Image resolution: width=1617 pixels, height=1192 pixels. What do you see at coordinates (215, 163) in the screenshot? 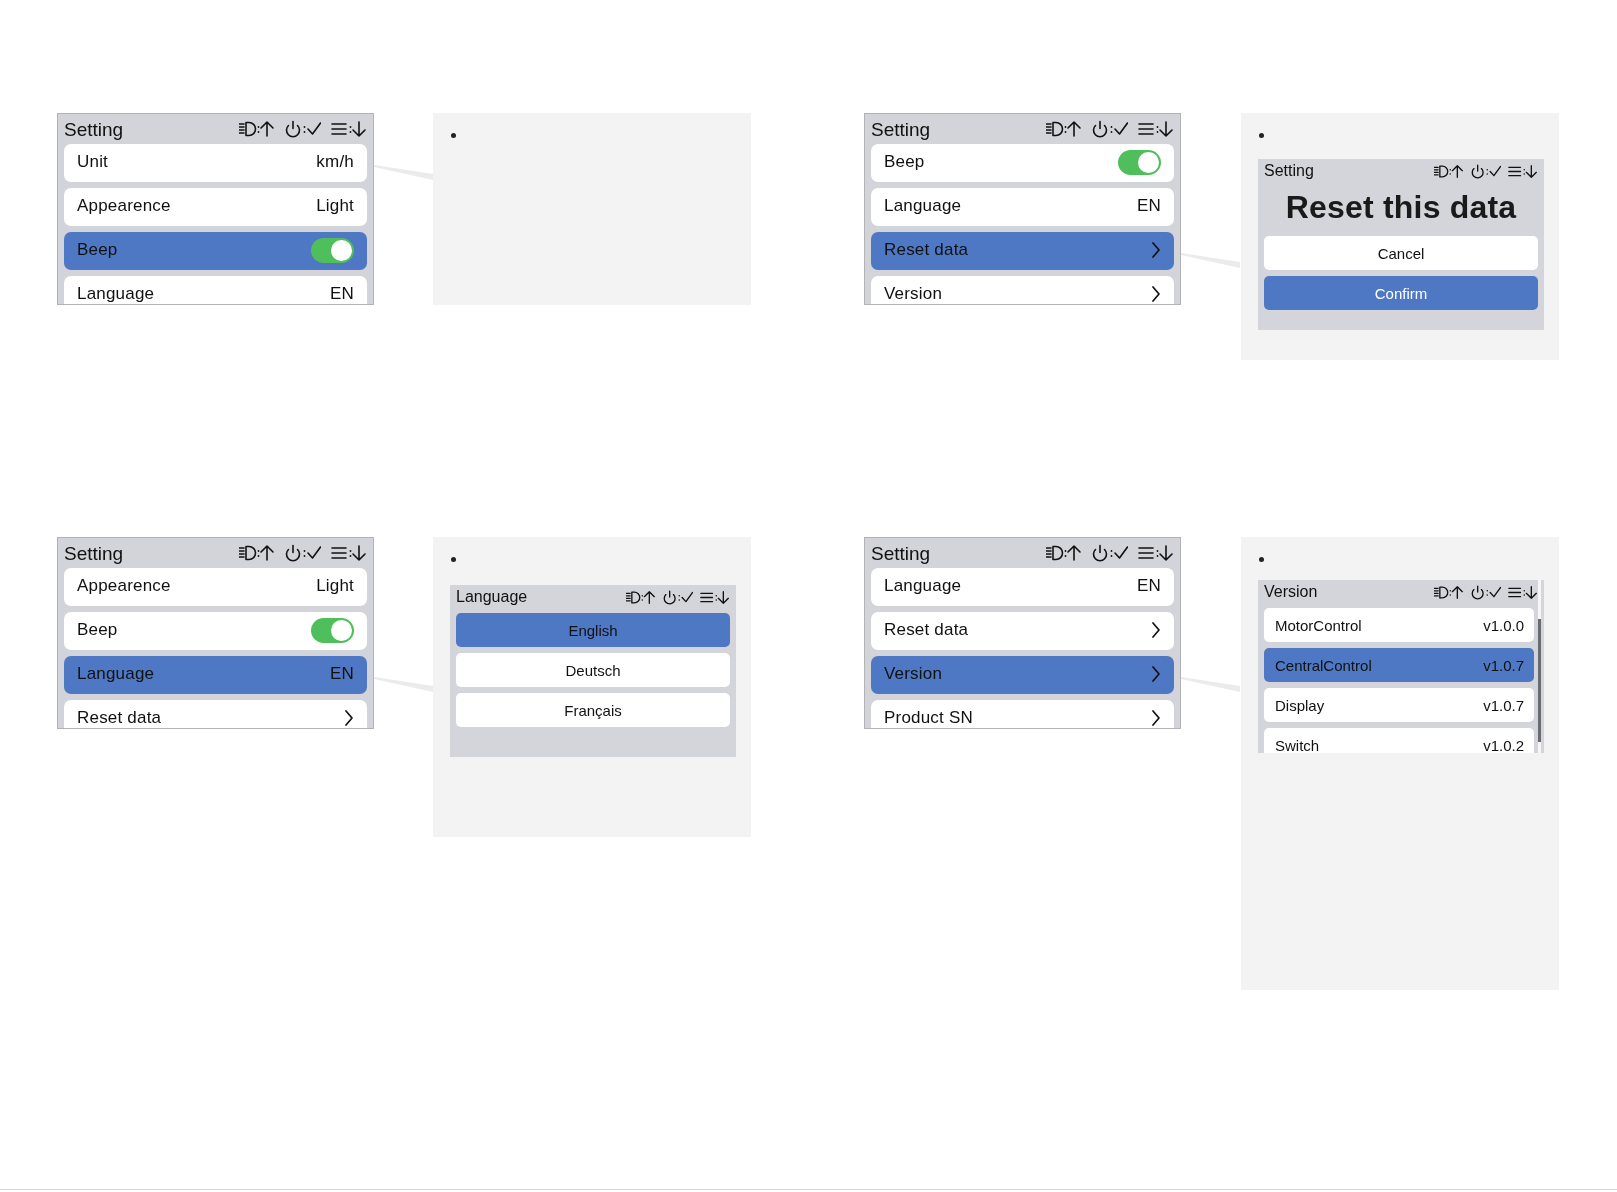
I see `menu-row: Unit km/h` at bounding box center [215, 163].